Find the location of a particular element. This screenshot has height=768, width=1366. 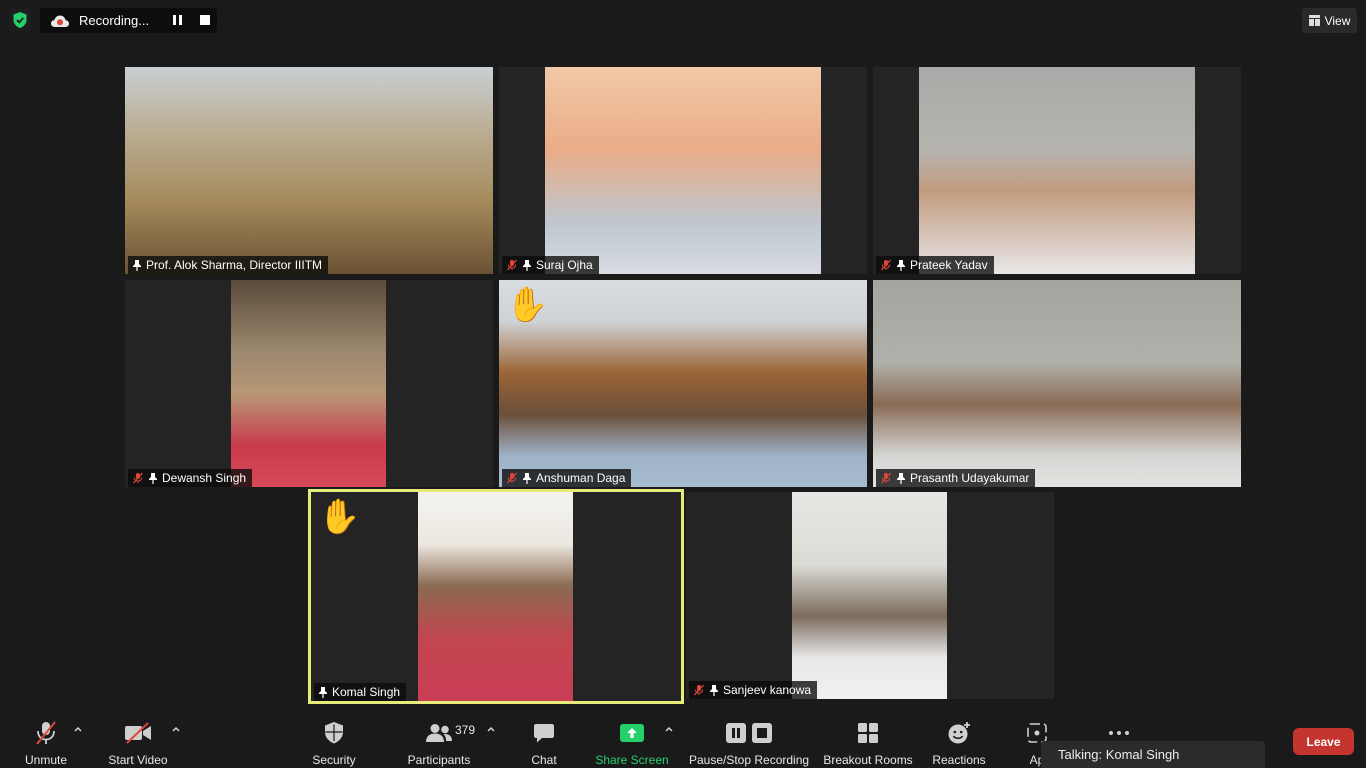

chat-label: Chat is located at coordinates (544, 760).